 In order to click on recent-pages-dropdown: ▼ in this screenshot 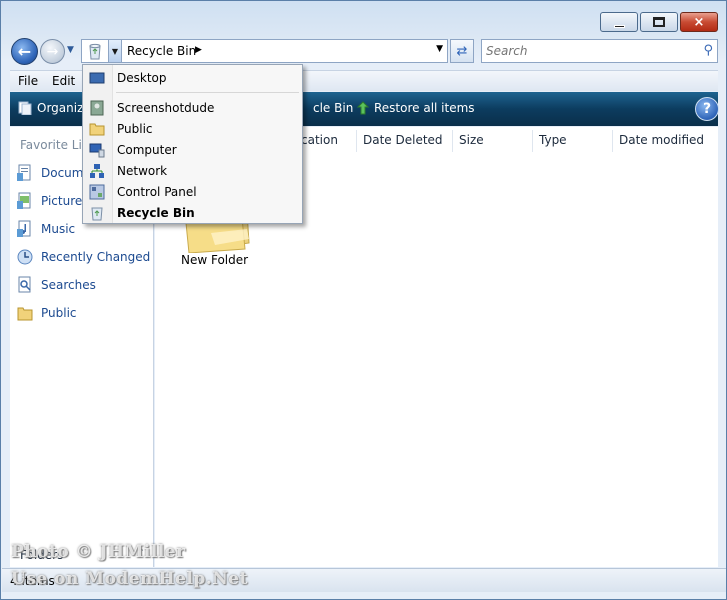, I will do `click(72, 51)`.